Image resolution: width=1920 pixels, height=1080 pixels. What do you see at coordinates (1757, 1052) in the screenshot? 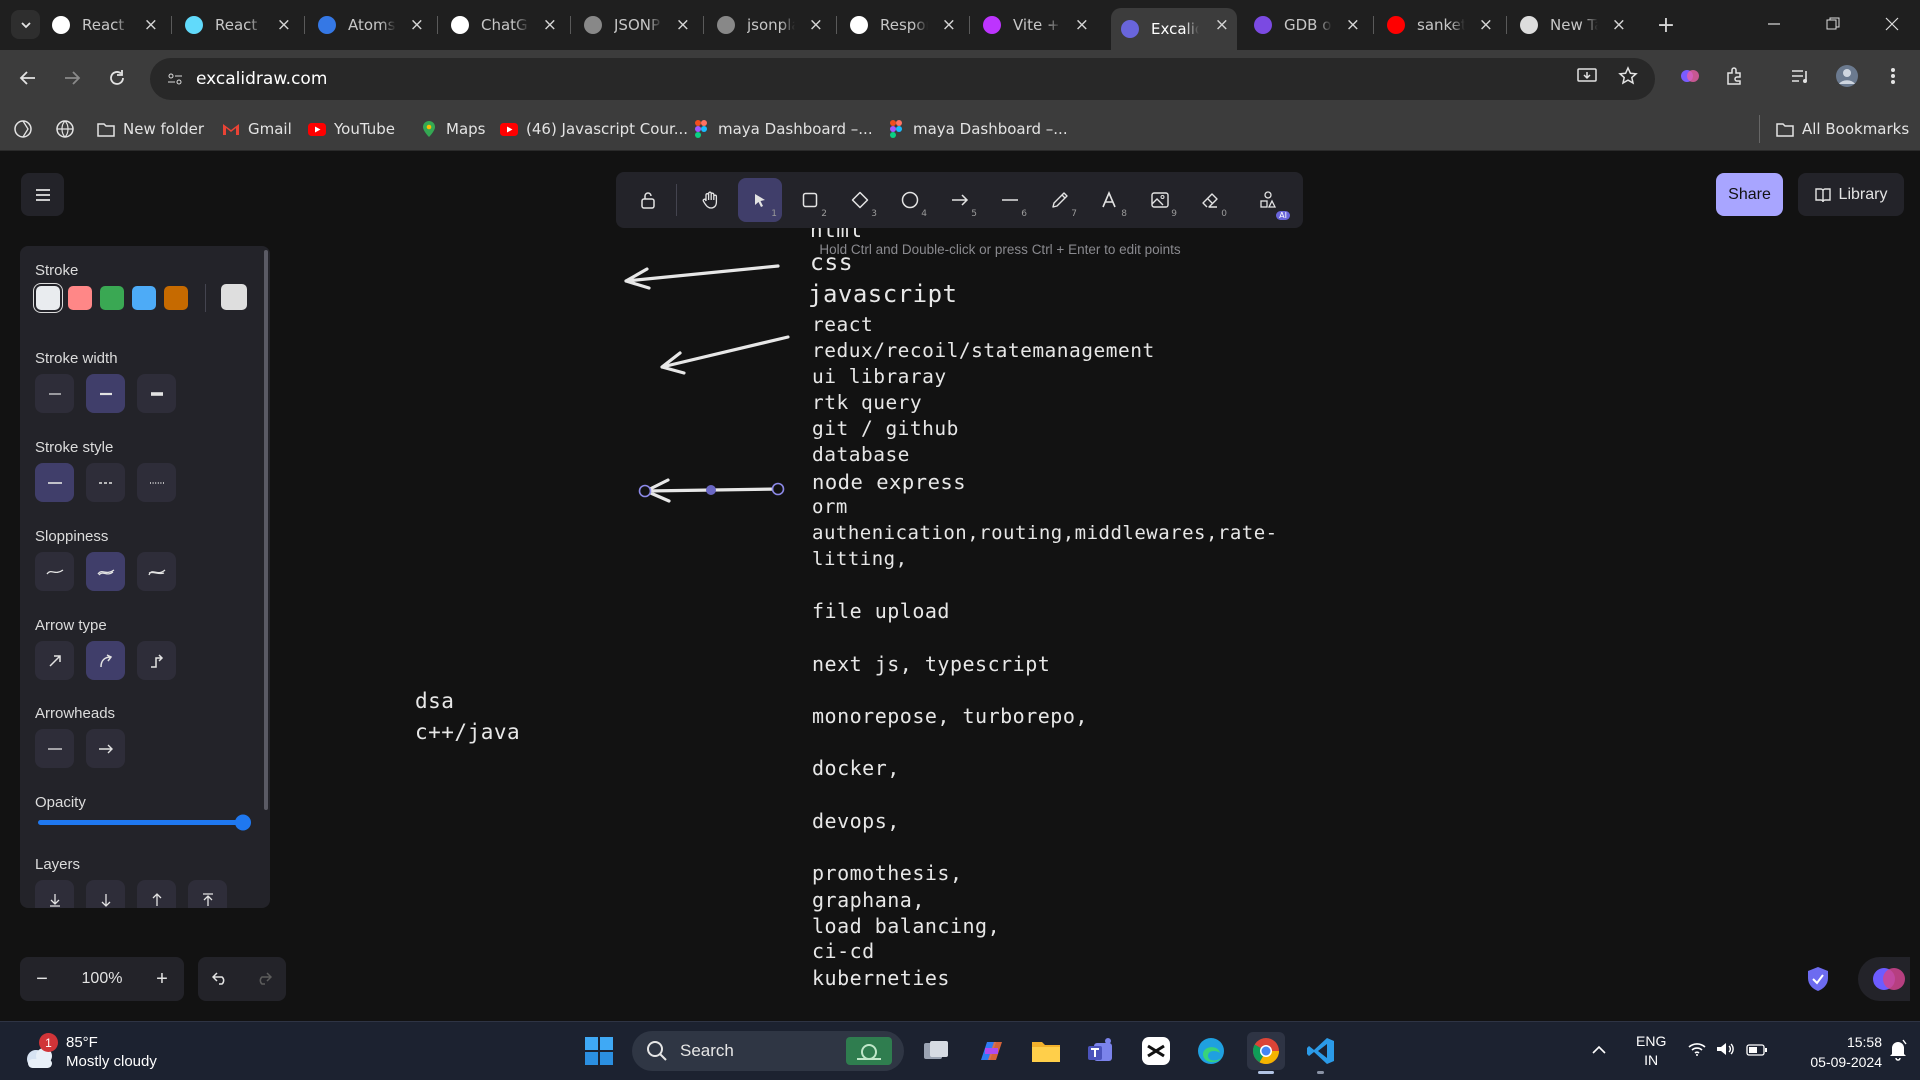
I see `battery-icon` at bounding box center [1757, 1052].